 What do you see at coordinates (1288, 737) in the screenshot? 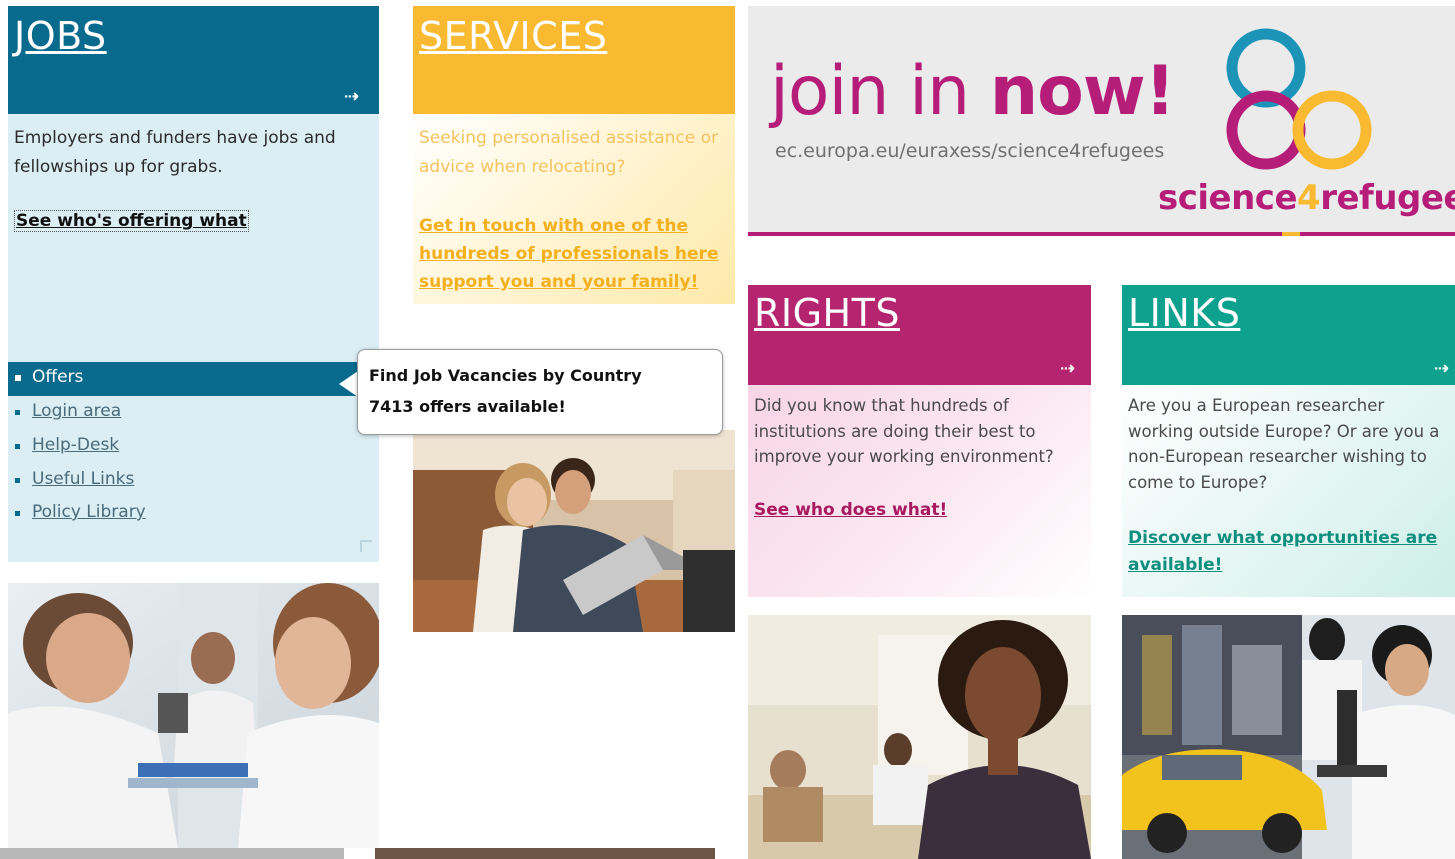
I see `links-photo` at bounding box center [1288, 737].